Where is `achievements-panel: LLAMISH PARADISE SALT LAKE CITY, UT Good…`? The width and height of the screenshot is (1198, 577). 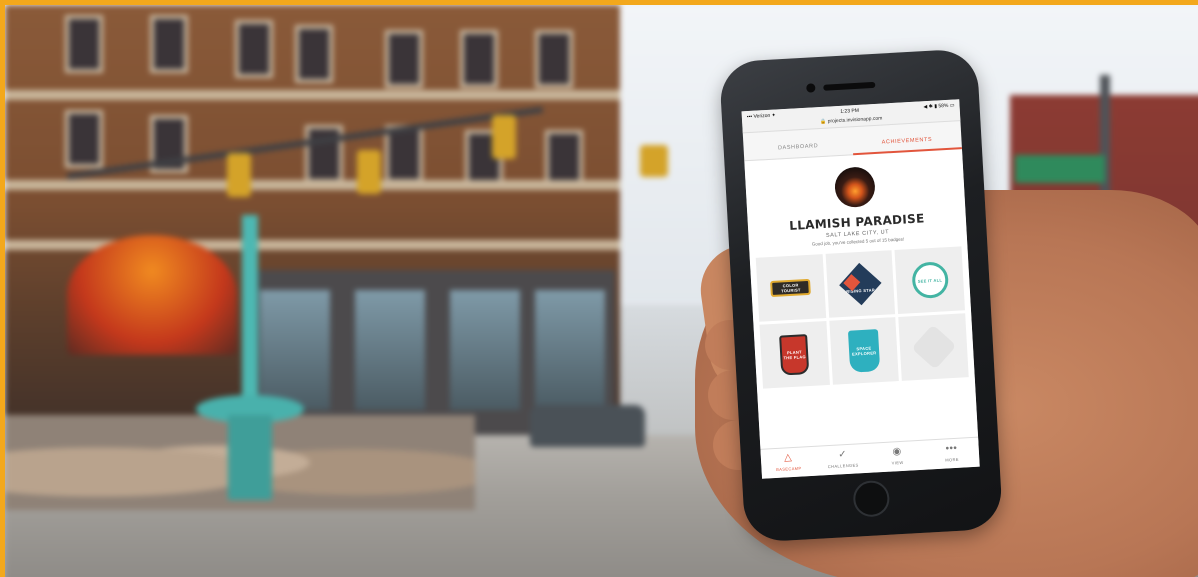 achievements-panel: LLAMISH PARADISE SALT LAKE CITY, UT Good… is located at coordinates (861, 305).